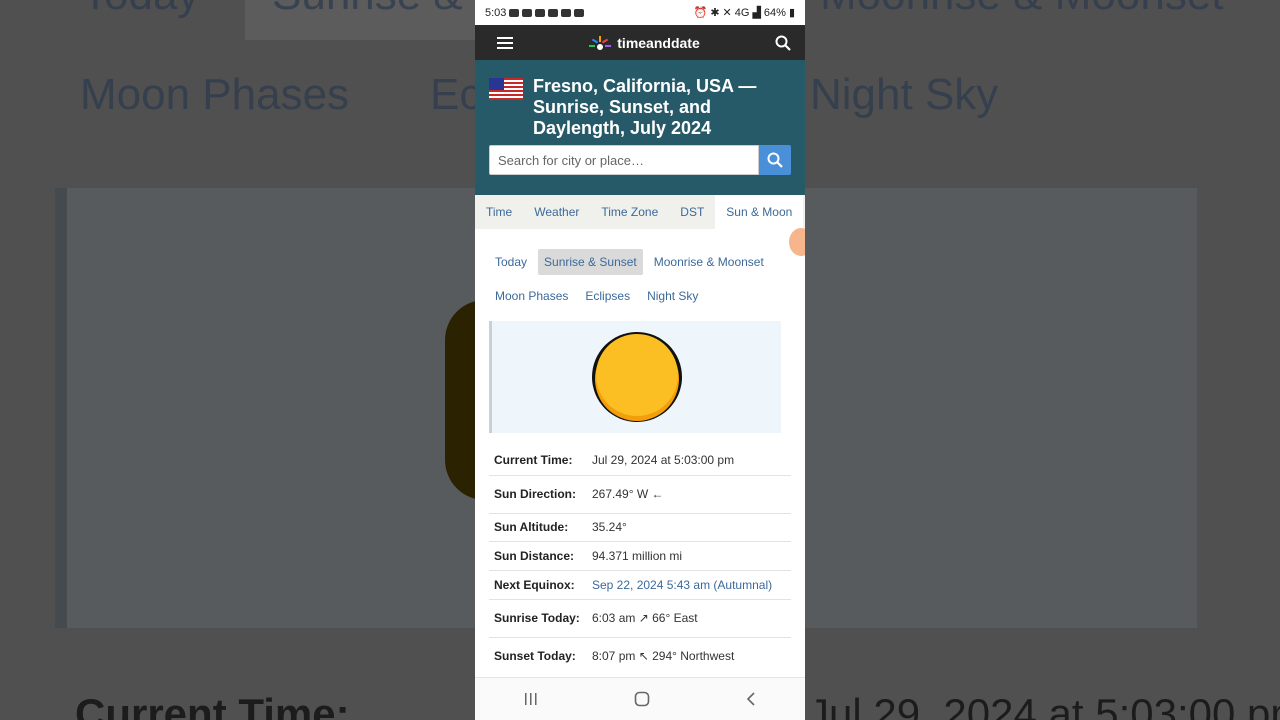 This screenshot has height=720, width=1280. What do you see at coordinates (556, 212) in the screenshot?
I see `tab-weather: Weather` at bounding box center [556, 212].